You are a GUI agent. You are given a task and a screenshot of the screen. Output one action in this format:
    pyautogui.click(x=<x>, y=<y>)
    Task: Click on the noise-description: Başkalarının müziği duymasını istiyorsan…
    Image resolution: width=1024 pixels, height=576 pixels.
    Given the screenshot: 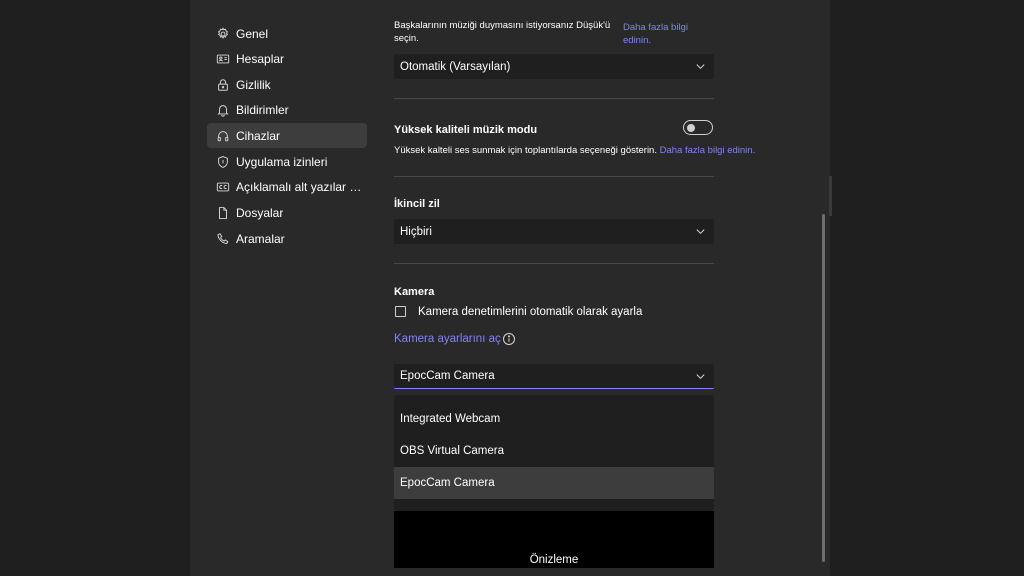 What is the action you would take?
    pyautogui.click(x=509, y=32)
    